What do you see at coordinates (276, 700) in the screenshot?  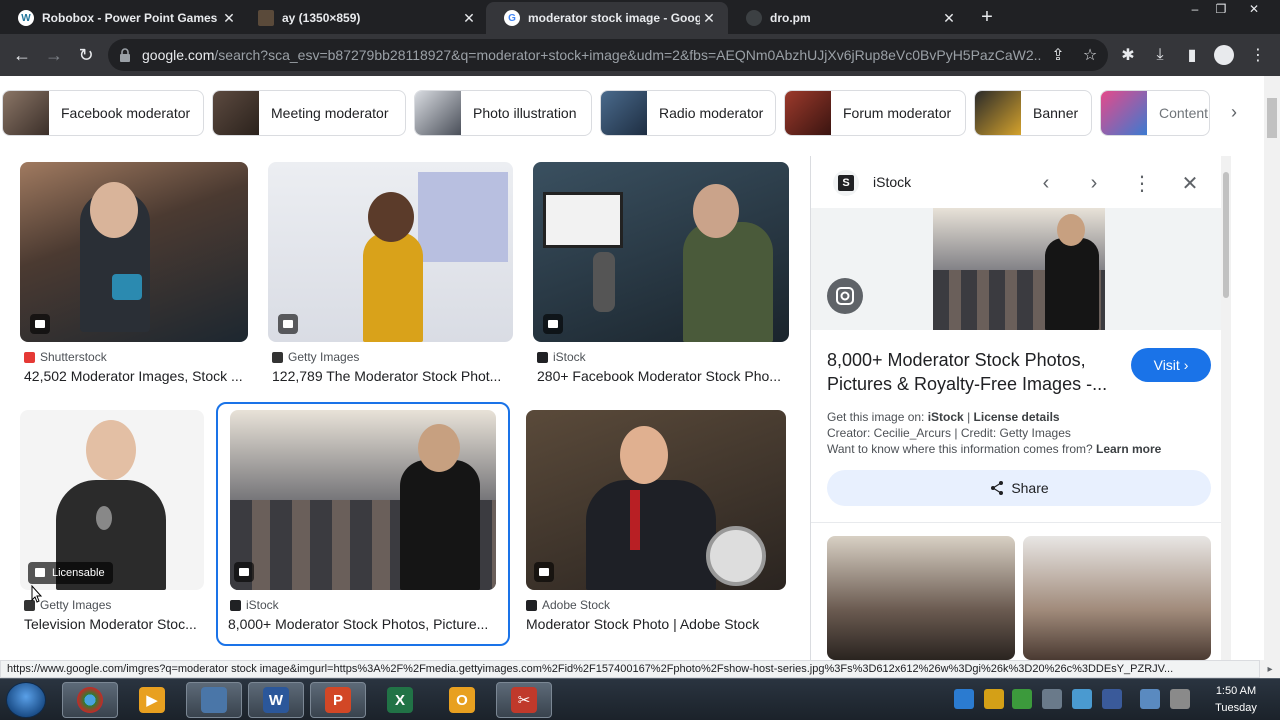 I see `taskbar-word: W` at bounding box center [276, 700].